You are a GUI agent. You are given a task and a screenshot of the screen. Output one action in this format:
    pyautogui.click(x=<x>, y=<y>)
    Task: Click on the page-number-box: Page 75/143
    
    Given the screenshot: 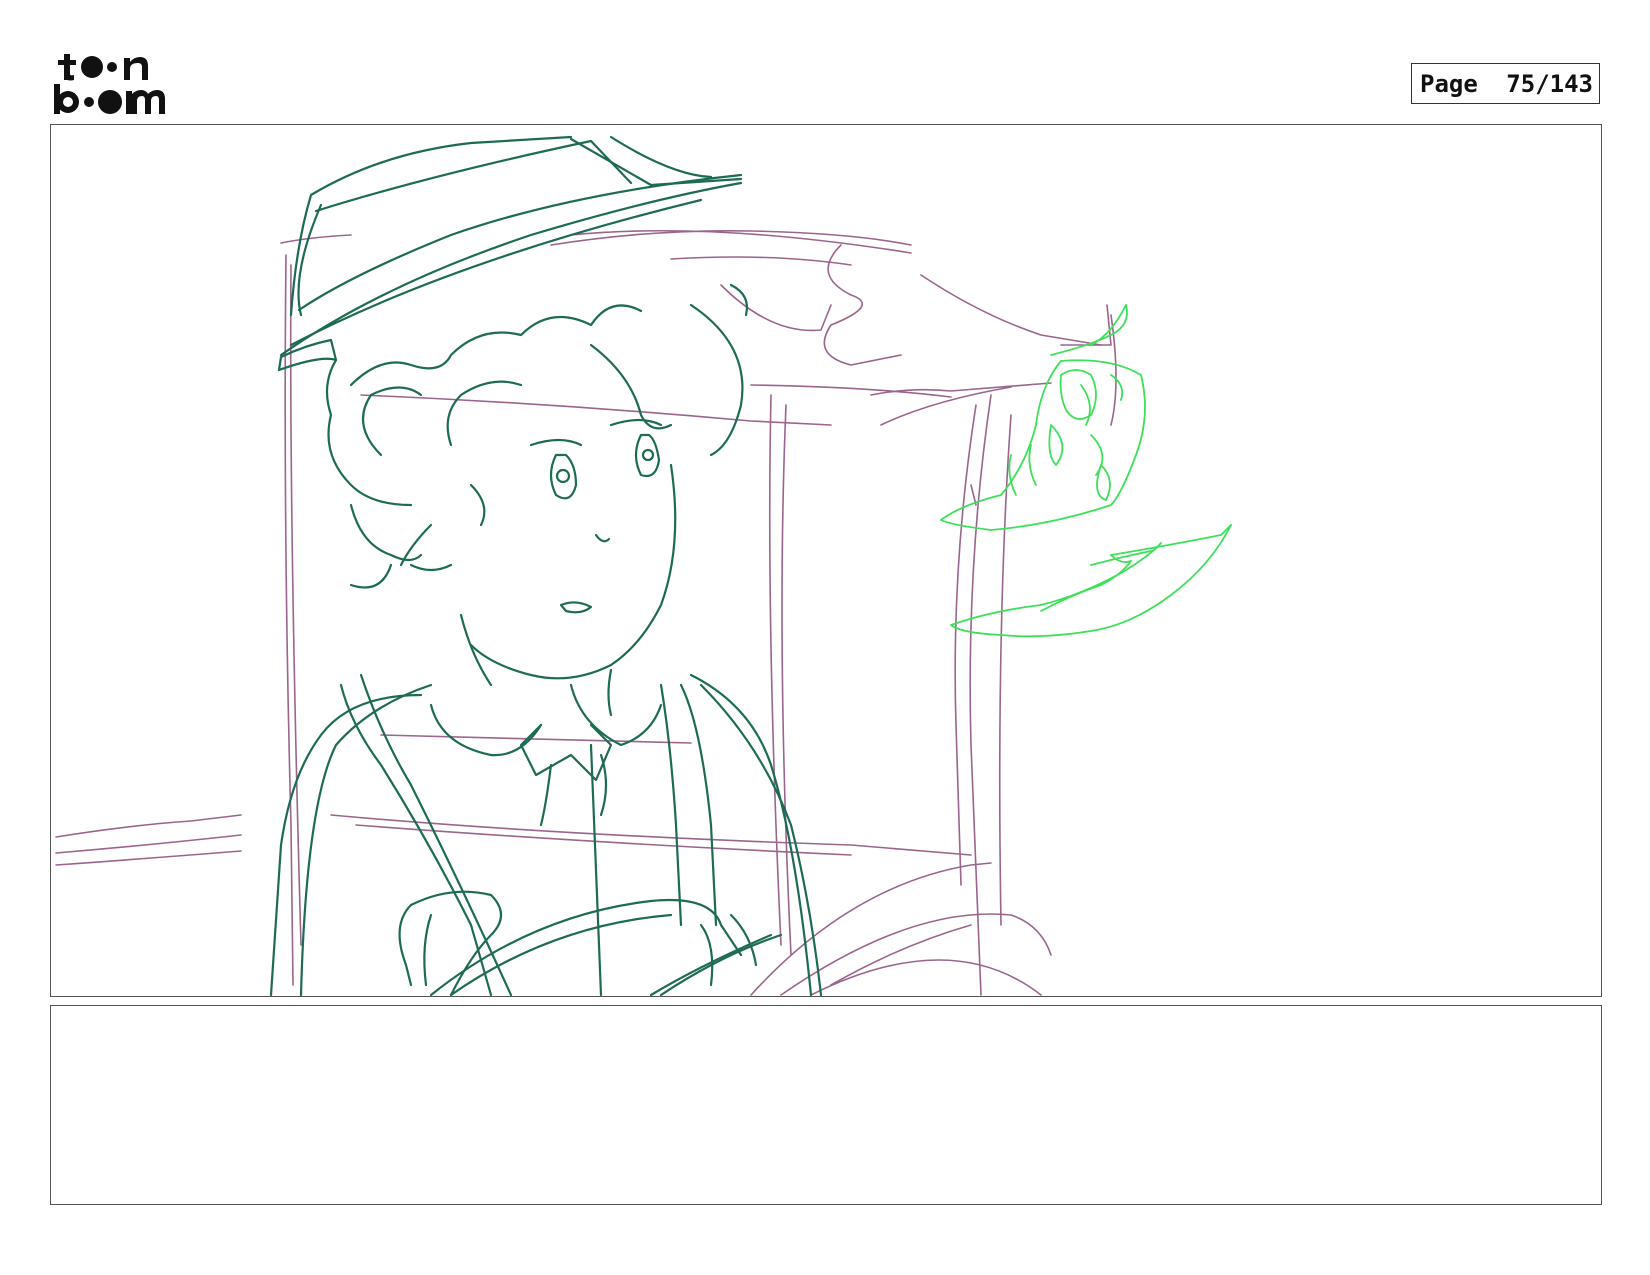 What is the action you would take?
    pyautogui.click(x=1505, y=83)
    